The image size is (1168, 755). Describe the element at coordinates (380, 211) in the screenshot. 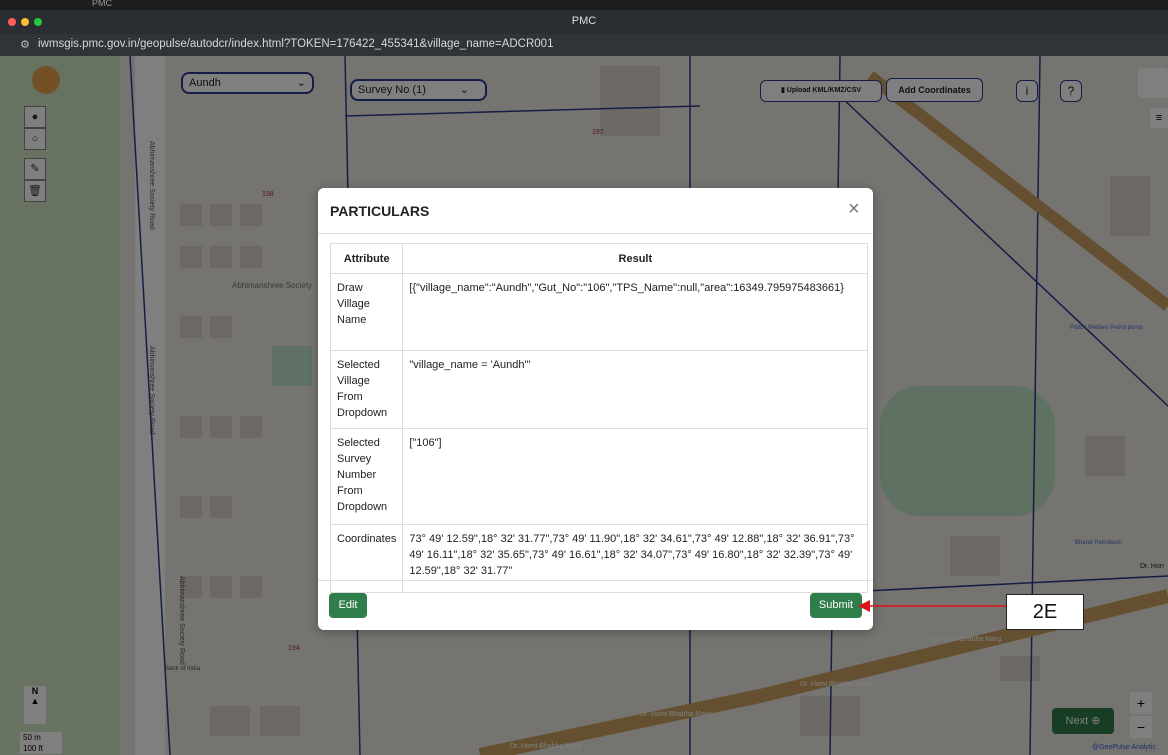

I see `modal-title: PARTICULARS` at that location.